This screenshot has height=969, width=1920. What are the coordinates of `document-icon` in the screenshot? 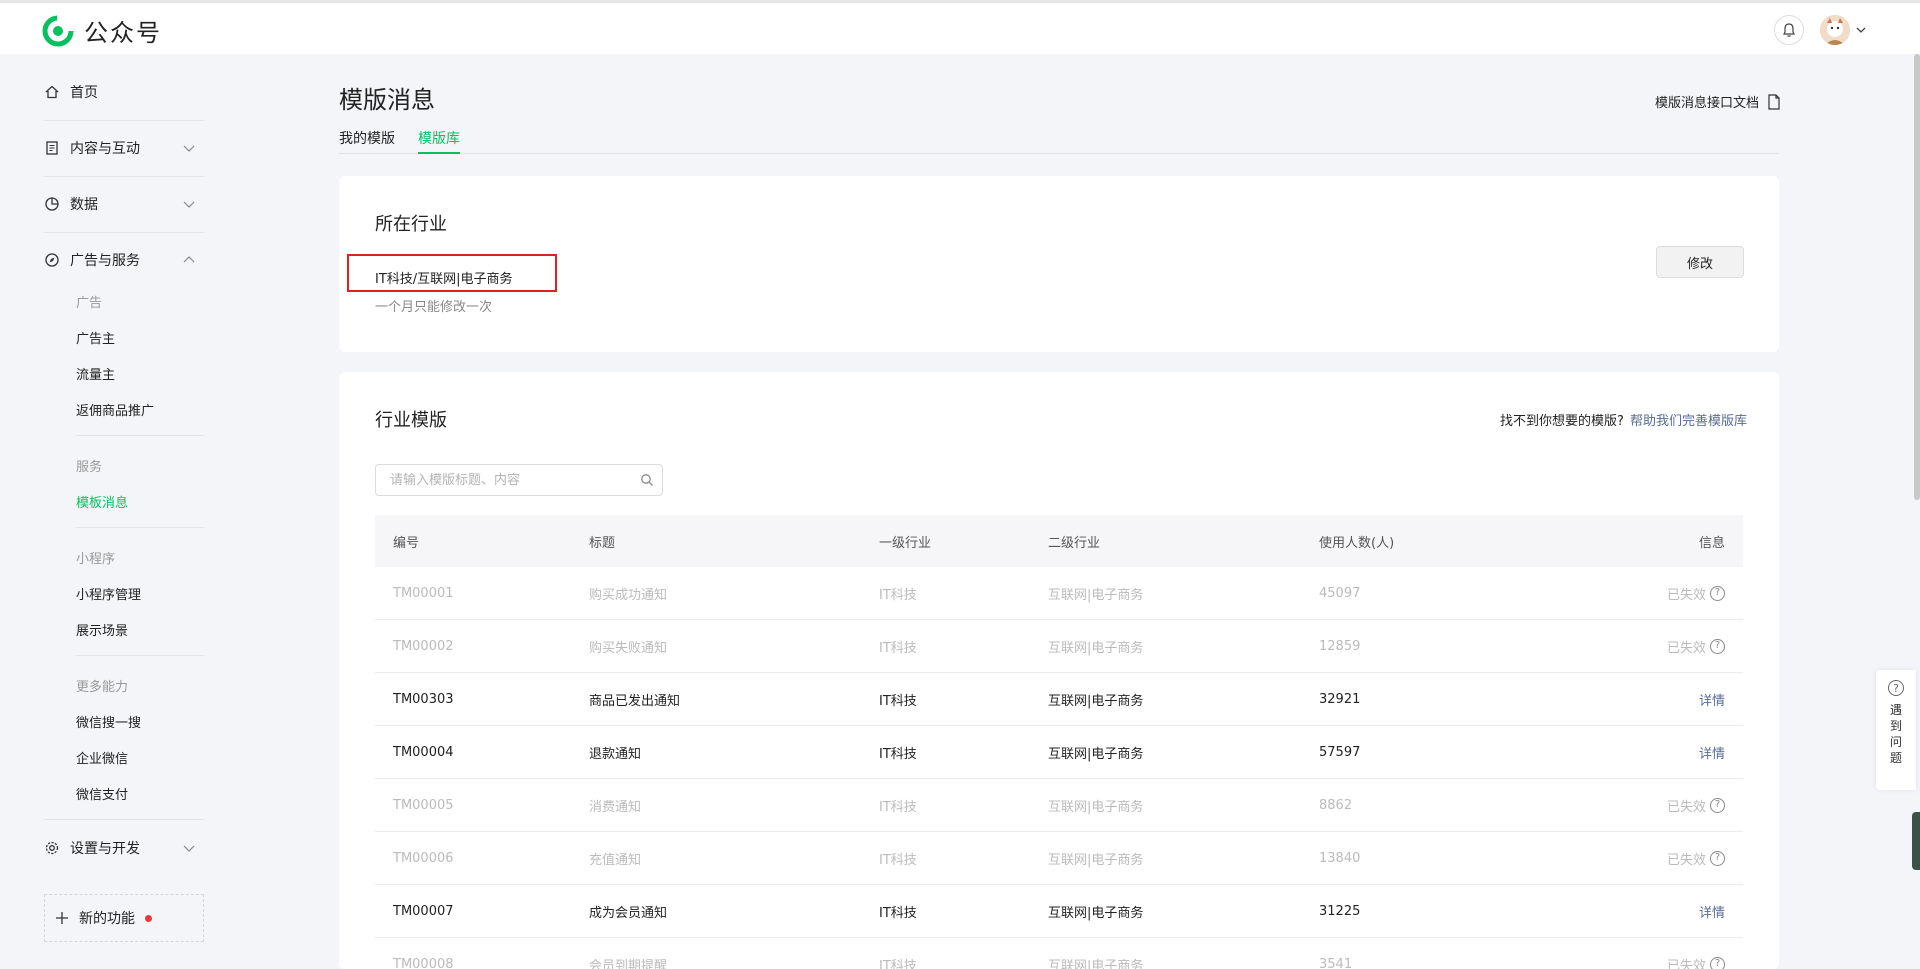 It's located at (52, 148).